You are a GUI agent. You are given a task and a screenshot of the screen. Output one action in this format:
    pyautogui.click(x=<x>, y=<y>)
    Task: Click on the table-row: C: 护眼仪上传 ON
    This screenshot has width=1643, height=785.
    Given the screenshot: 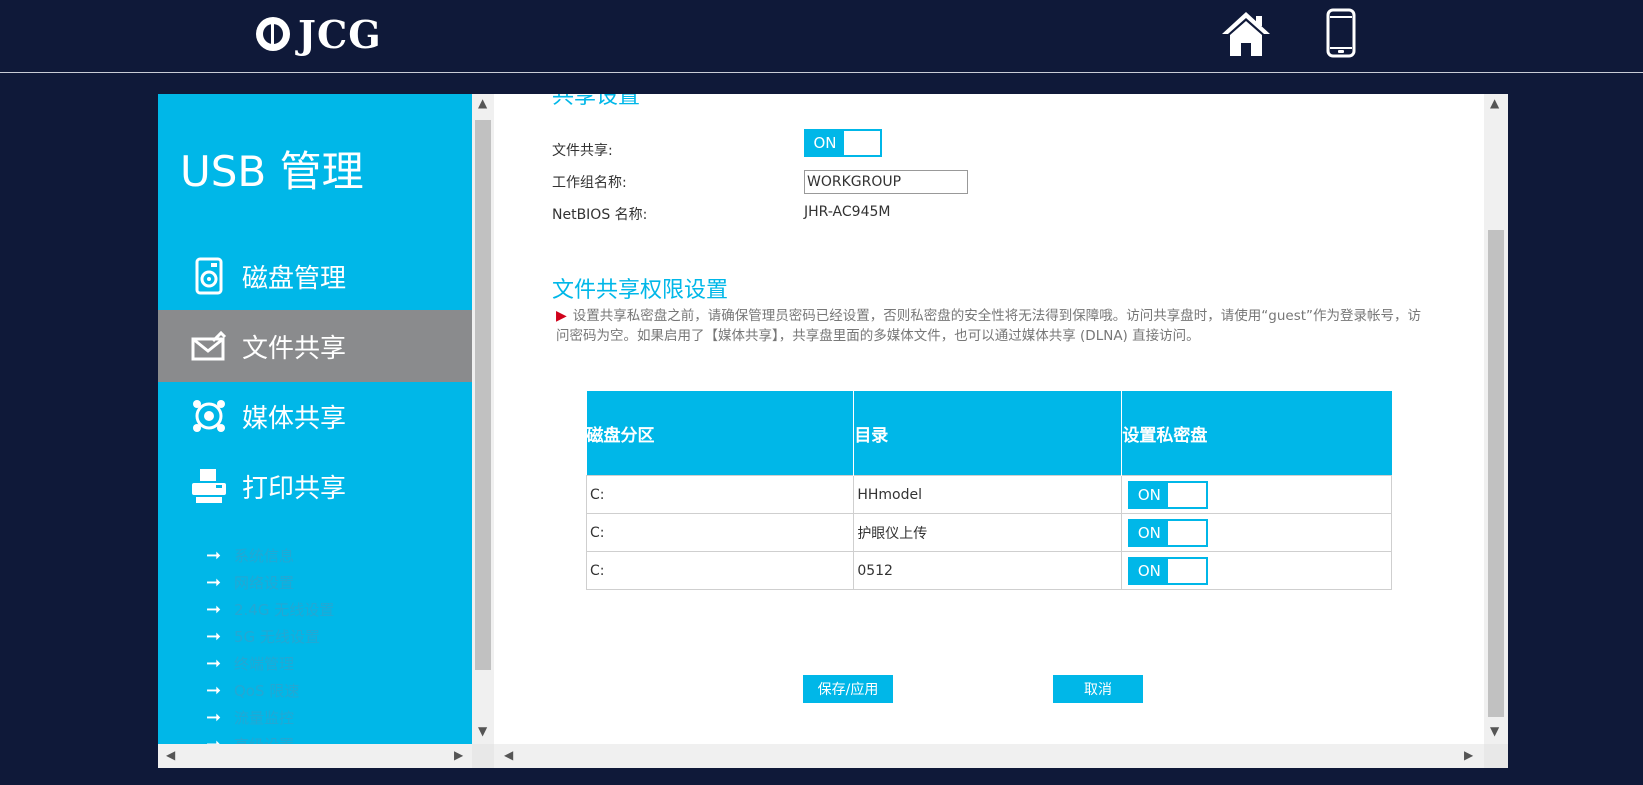 What is the action you would take?
    pyautogui.click(x=988, y=532)
    